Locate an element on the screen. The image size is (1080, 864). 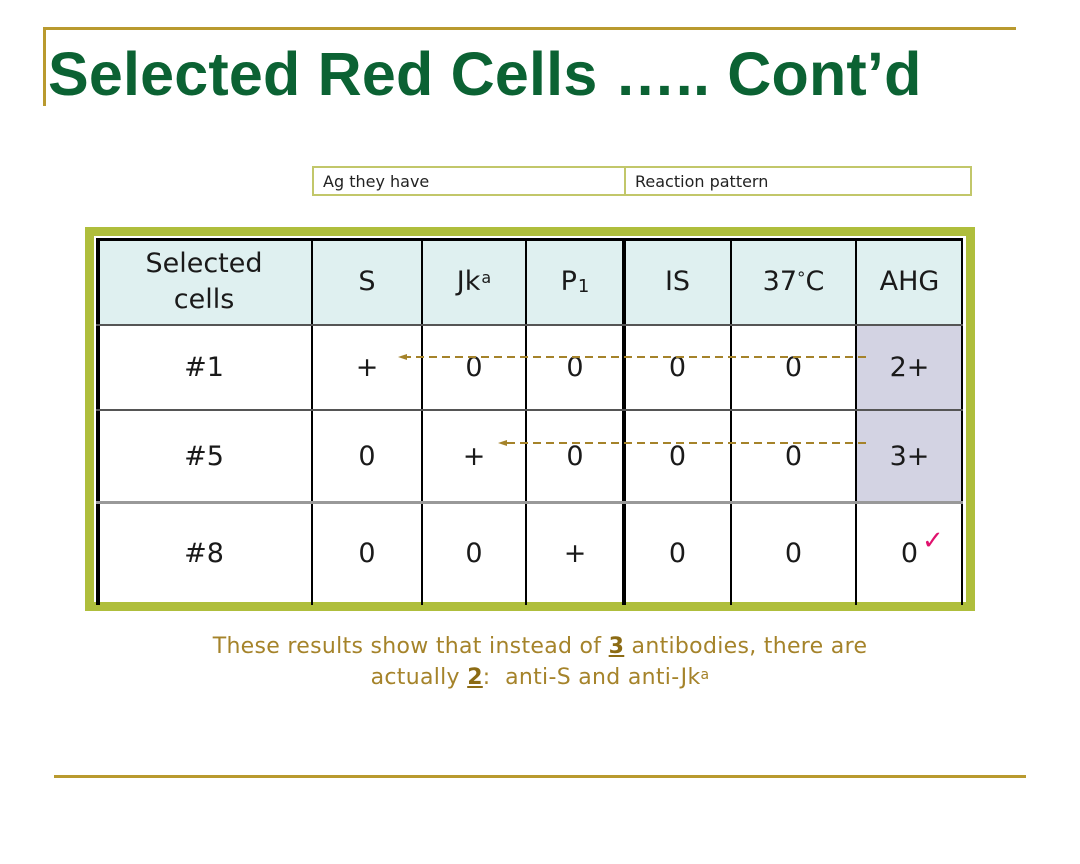
header-p1: P1 is located at coordinates (575, 281).